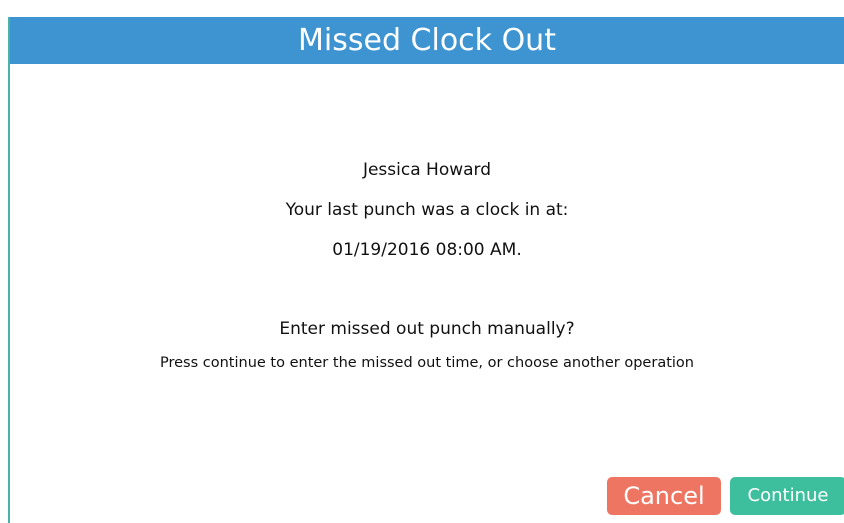  I want to click on last-punch-label: Your last punch was a clock in at:, so click(427, 210).